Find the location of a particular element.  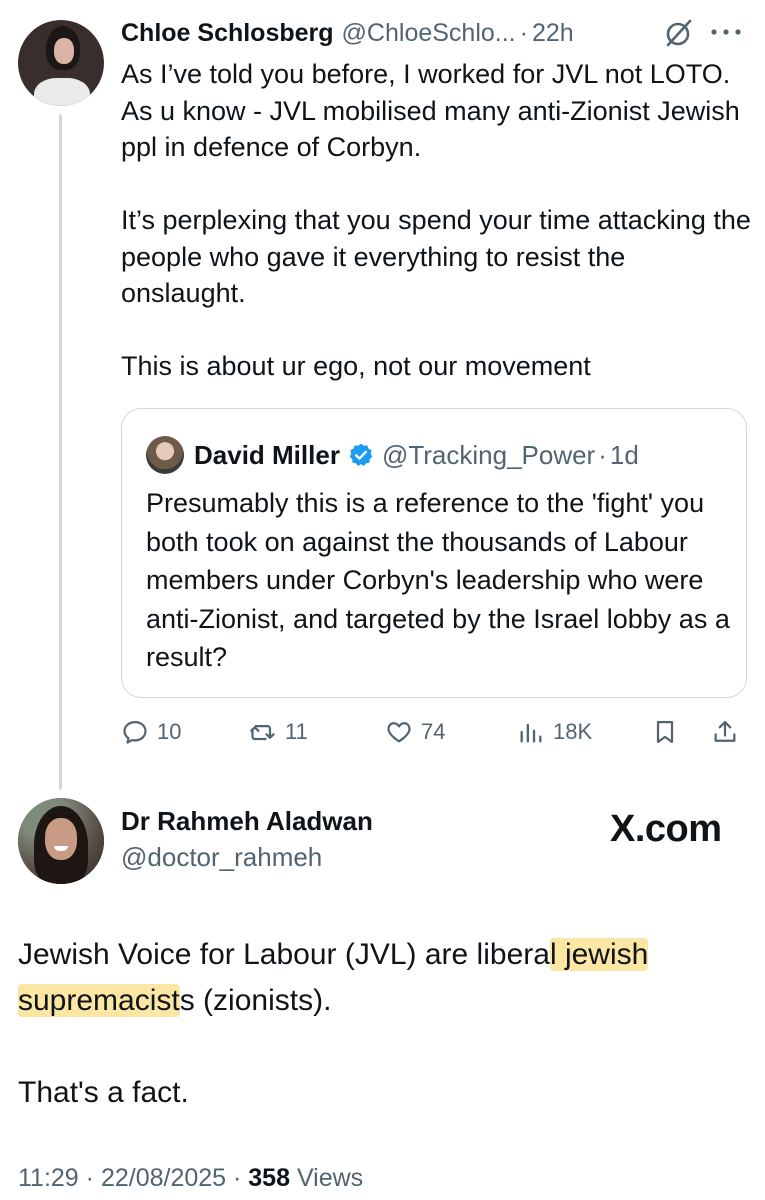

tweet2-date: 22/08/2025 is located at coordinates (163, 1178).